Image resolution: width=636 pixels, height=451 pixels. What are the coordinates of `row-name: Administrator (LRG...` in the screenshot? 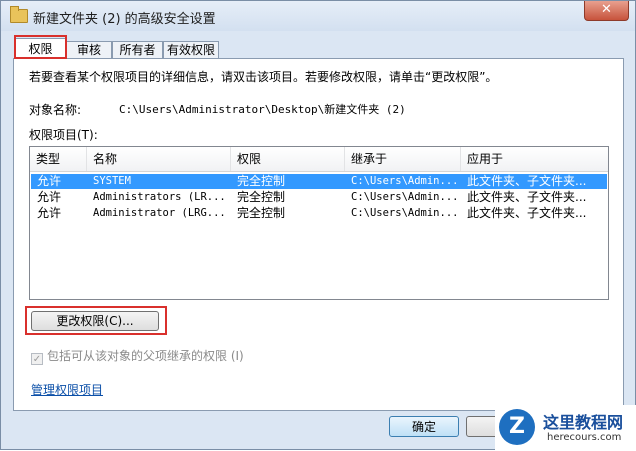 It's located at (159, 213).